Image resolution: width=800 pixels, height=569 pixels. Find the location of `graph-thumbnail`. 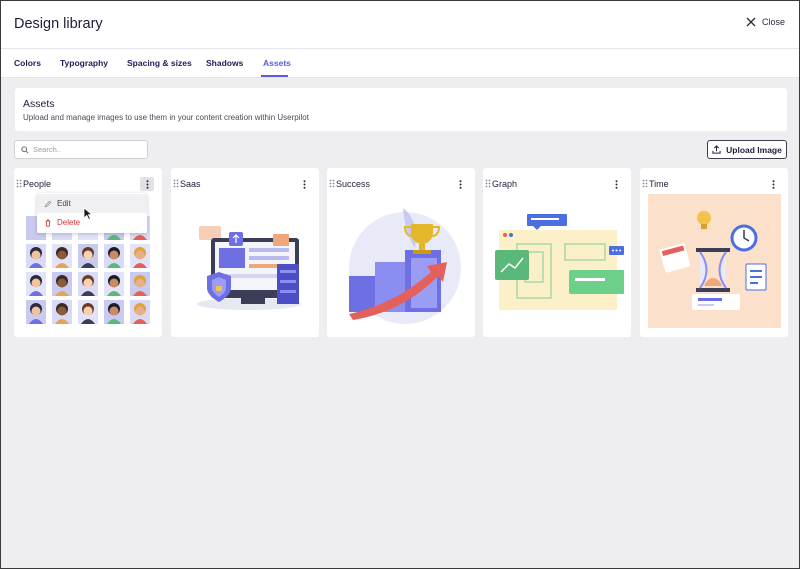

graph-thumbnail is located at coordinates (559, 262).